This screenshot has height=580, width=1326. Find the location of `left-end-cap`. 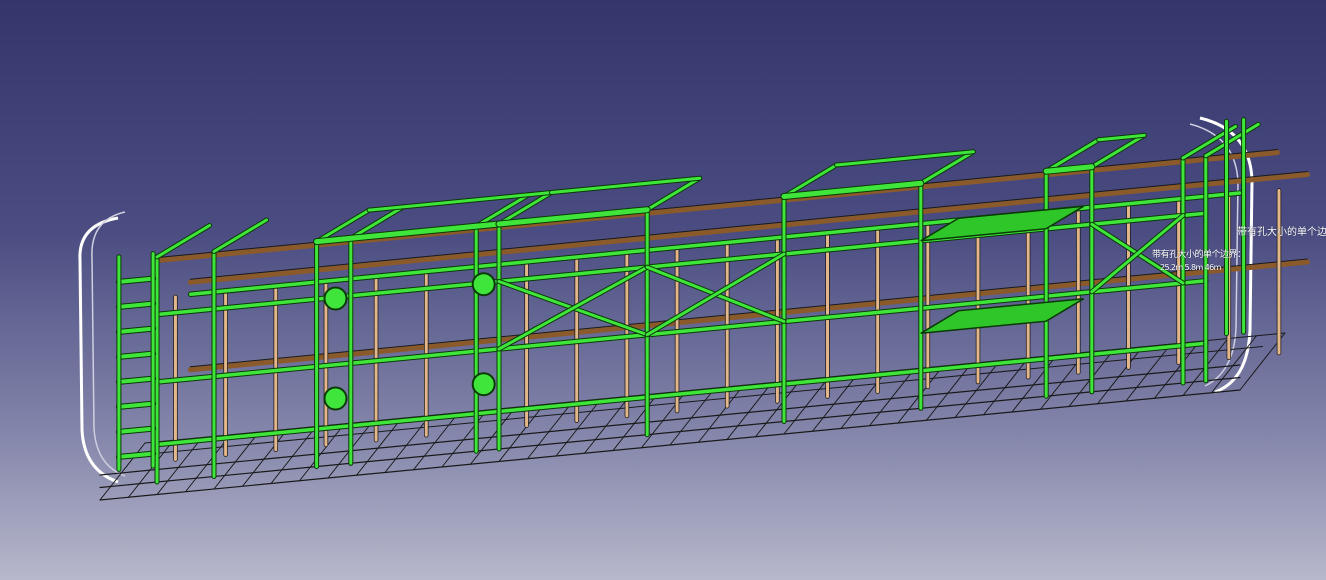

left-end-cap is located at coordinates (98, 350).